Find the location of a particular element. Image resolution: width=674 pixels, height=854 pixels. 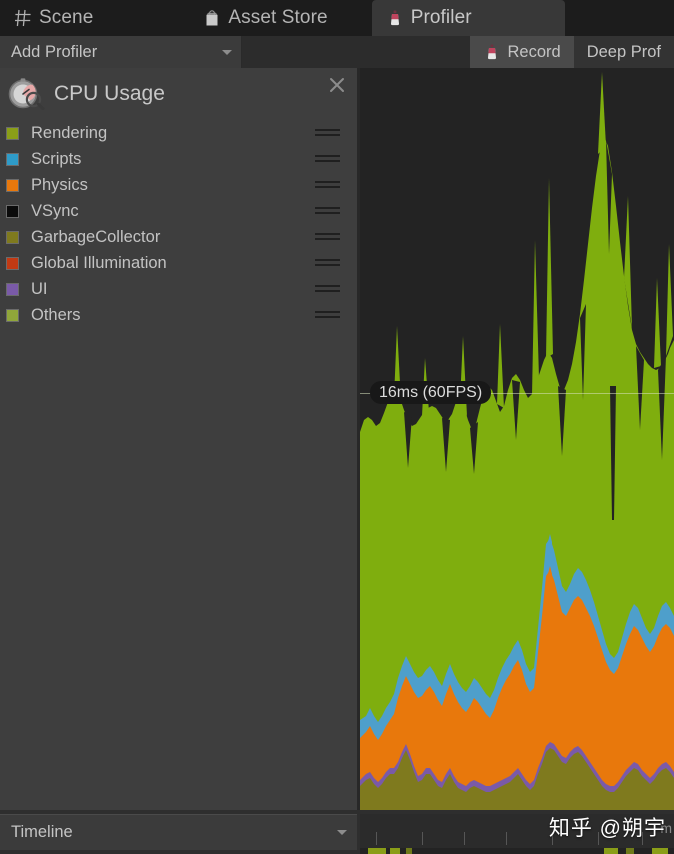

ruler-ms-label: m is located at coordinates (666, 828).